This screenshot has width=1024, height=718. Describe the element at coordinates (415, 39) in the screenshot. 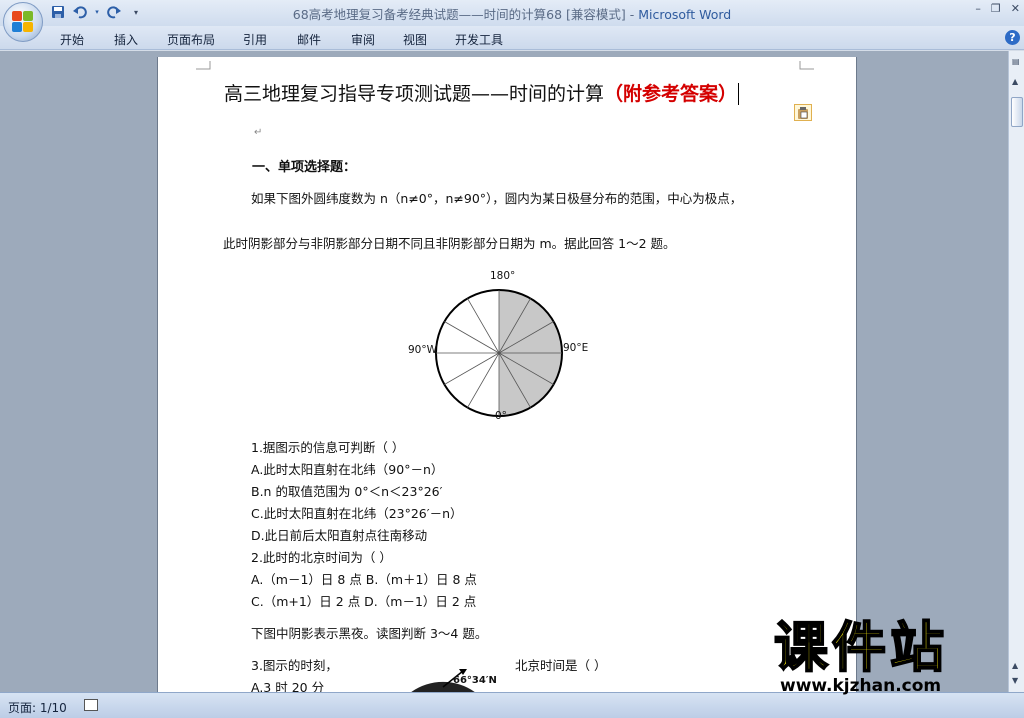

I see `tab-view: 视图` at that location.